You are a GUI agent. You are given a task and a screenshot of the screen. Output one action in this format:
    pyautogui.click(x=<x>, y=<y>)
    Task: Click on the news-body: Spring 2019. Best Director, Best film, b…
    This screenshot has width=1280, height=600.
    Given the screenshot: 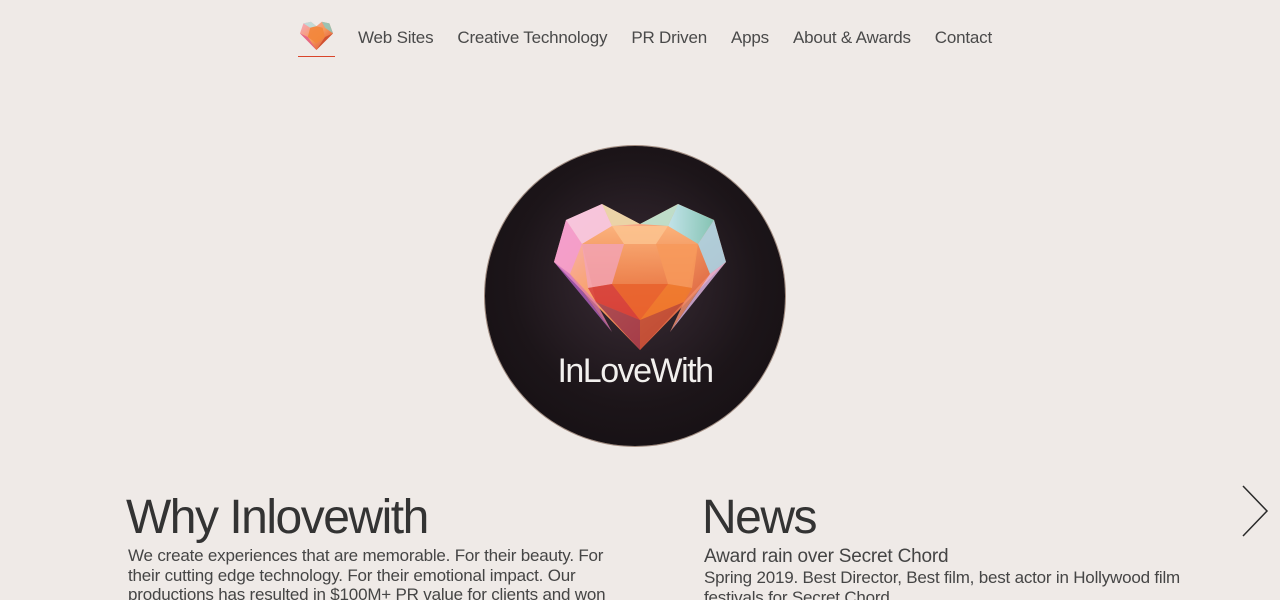 What is the action you would take?
    pyautogui.click(x=942, y=584)
    